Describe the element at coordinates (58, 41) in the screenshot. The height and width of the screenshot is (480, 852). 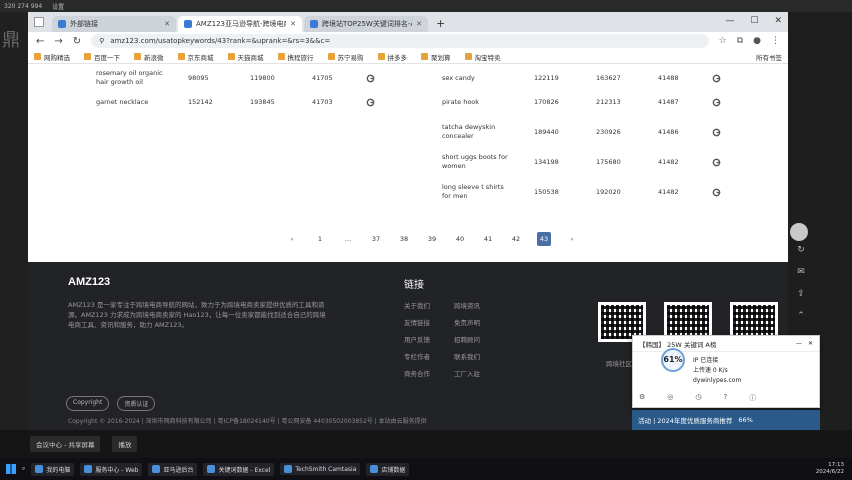
I see `forward-icon: →` at that location.